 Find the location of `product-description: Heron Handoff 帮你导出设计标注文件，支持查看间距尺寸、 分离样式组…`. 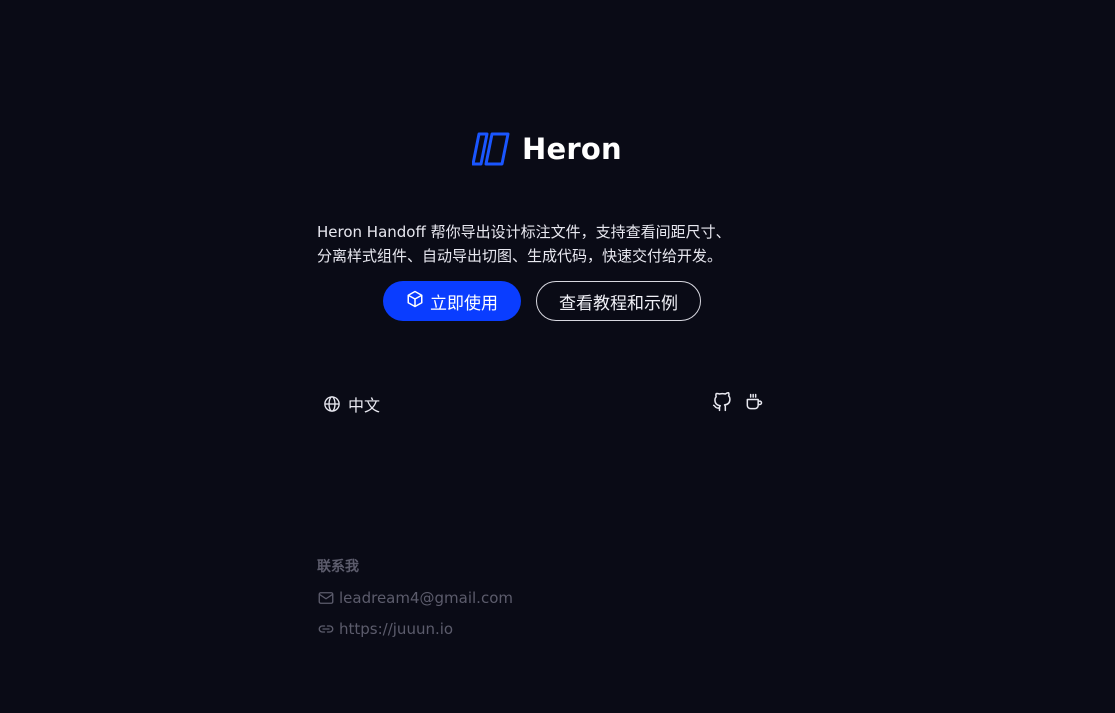

product-description: Heron Handoff 帮你导出设计标注文件，支持查看间距尺寸、 分离样式组… is located at coordinates (552, 244).